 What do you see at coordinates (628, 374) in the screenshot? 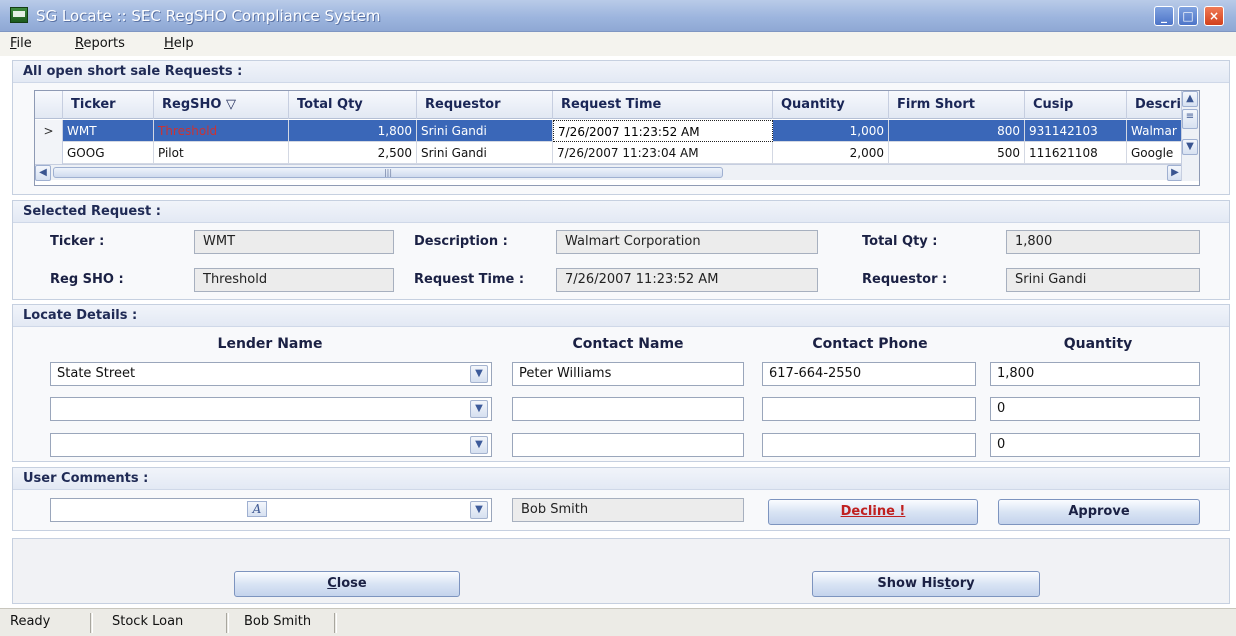
I see `contact-name-field: Peter Williams` at bounding box center [628, 374].